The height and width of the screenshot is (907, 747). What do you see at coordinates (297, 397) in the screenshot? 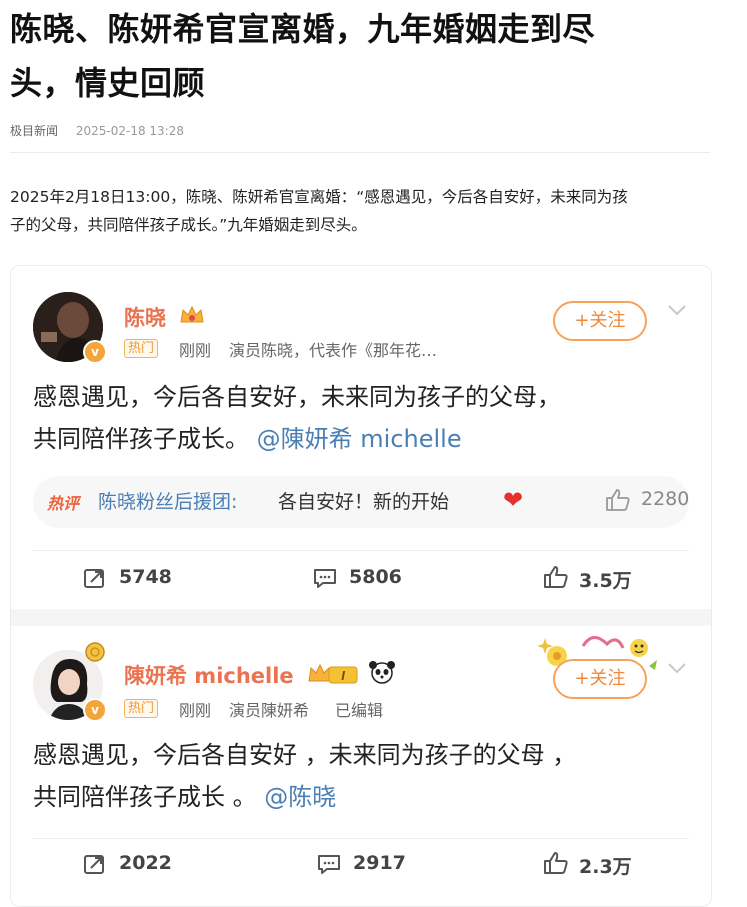
I see `post-text-line-1: 感恩遇见，今后各自安好，未来同为孩子的父母，` at bounding box center [297, 397].